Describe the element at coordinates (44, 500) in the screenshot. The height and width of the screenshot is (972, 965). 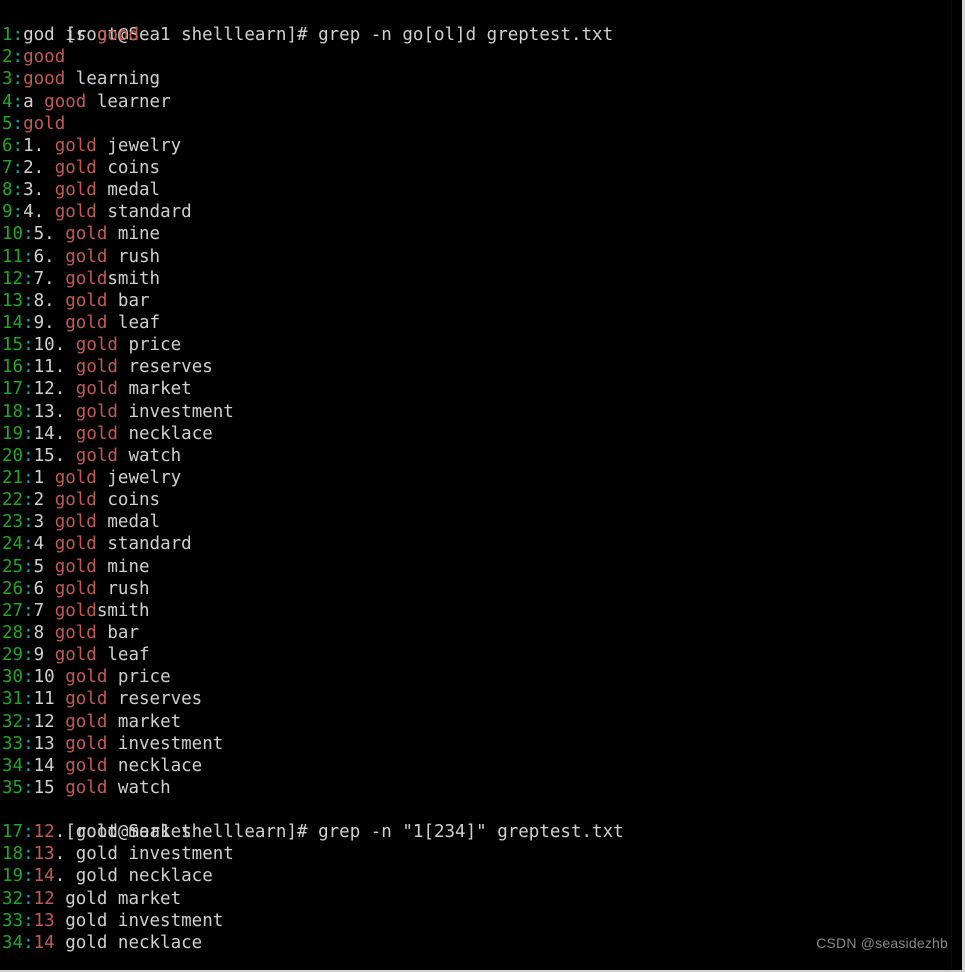
I see `grep-line-text: 2` at that location.